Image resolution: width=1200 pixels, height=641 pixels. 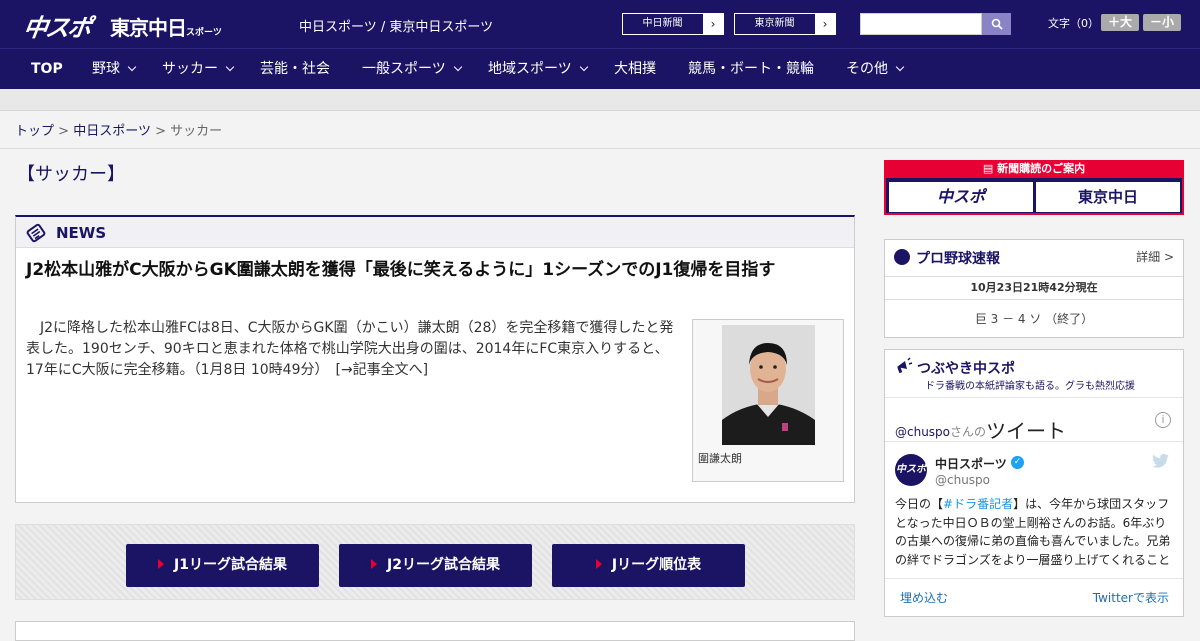 I want to click on search-button, so click(x=996, y=24).